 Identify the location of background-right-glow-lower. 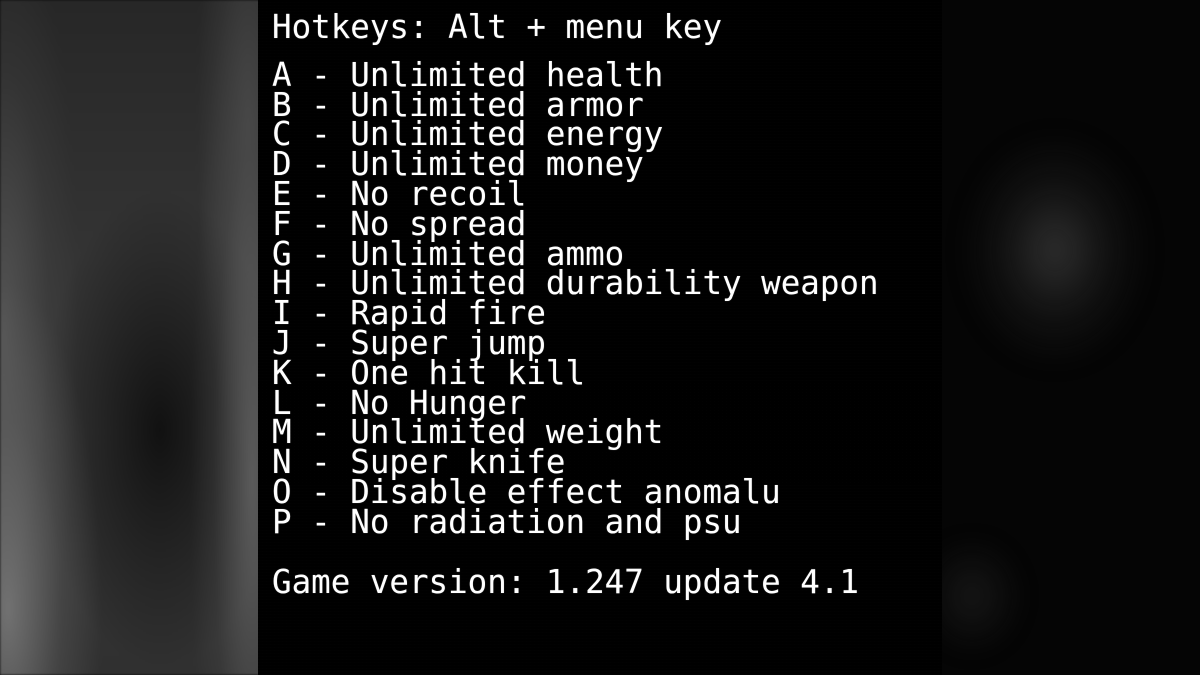
(1000, 607).